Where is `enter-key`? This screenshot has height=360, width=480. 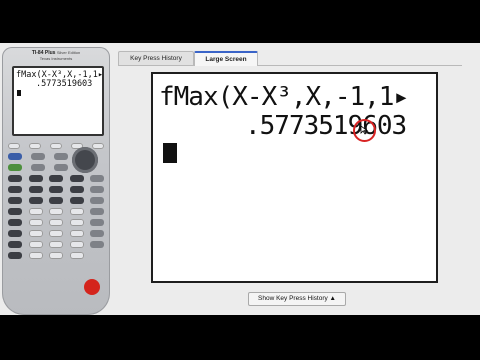 enter-key is located at coordinates (92, 287).